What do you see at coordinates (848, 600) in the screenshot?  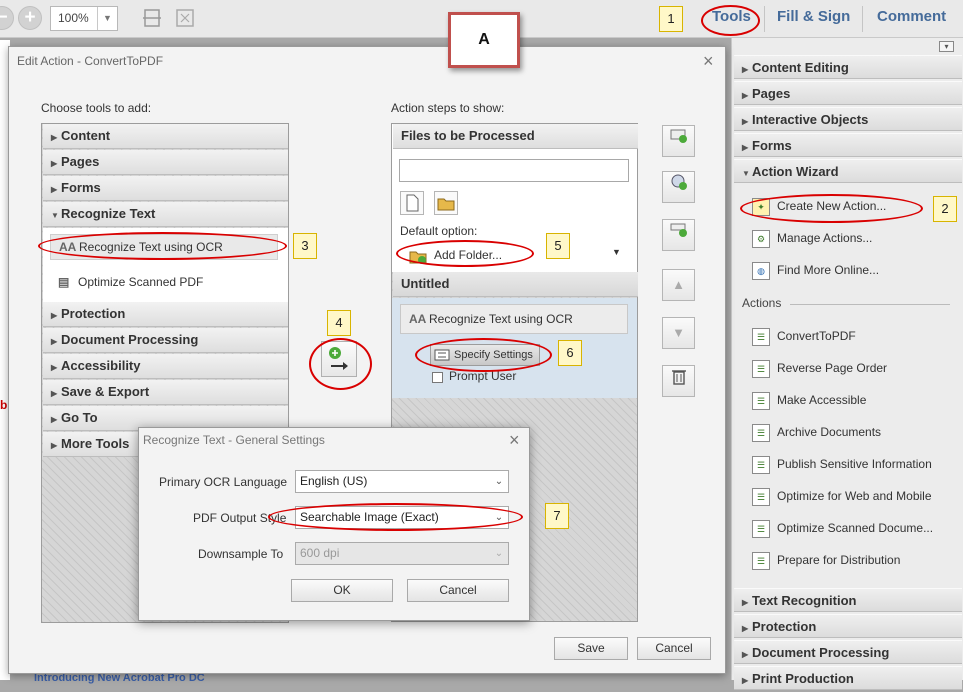 I see `section-text-recognition: ▶ Text Recognition` at bounding box center [848, 600].